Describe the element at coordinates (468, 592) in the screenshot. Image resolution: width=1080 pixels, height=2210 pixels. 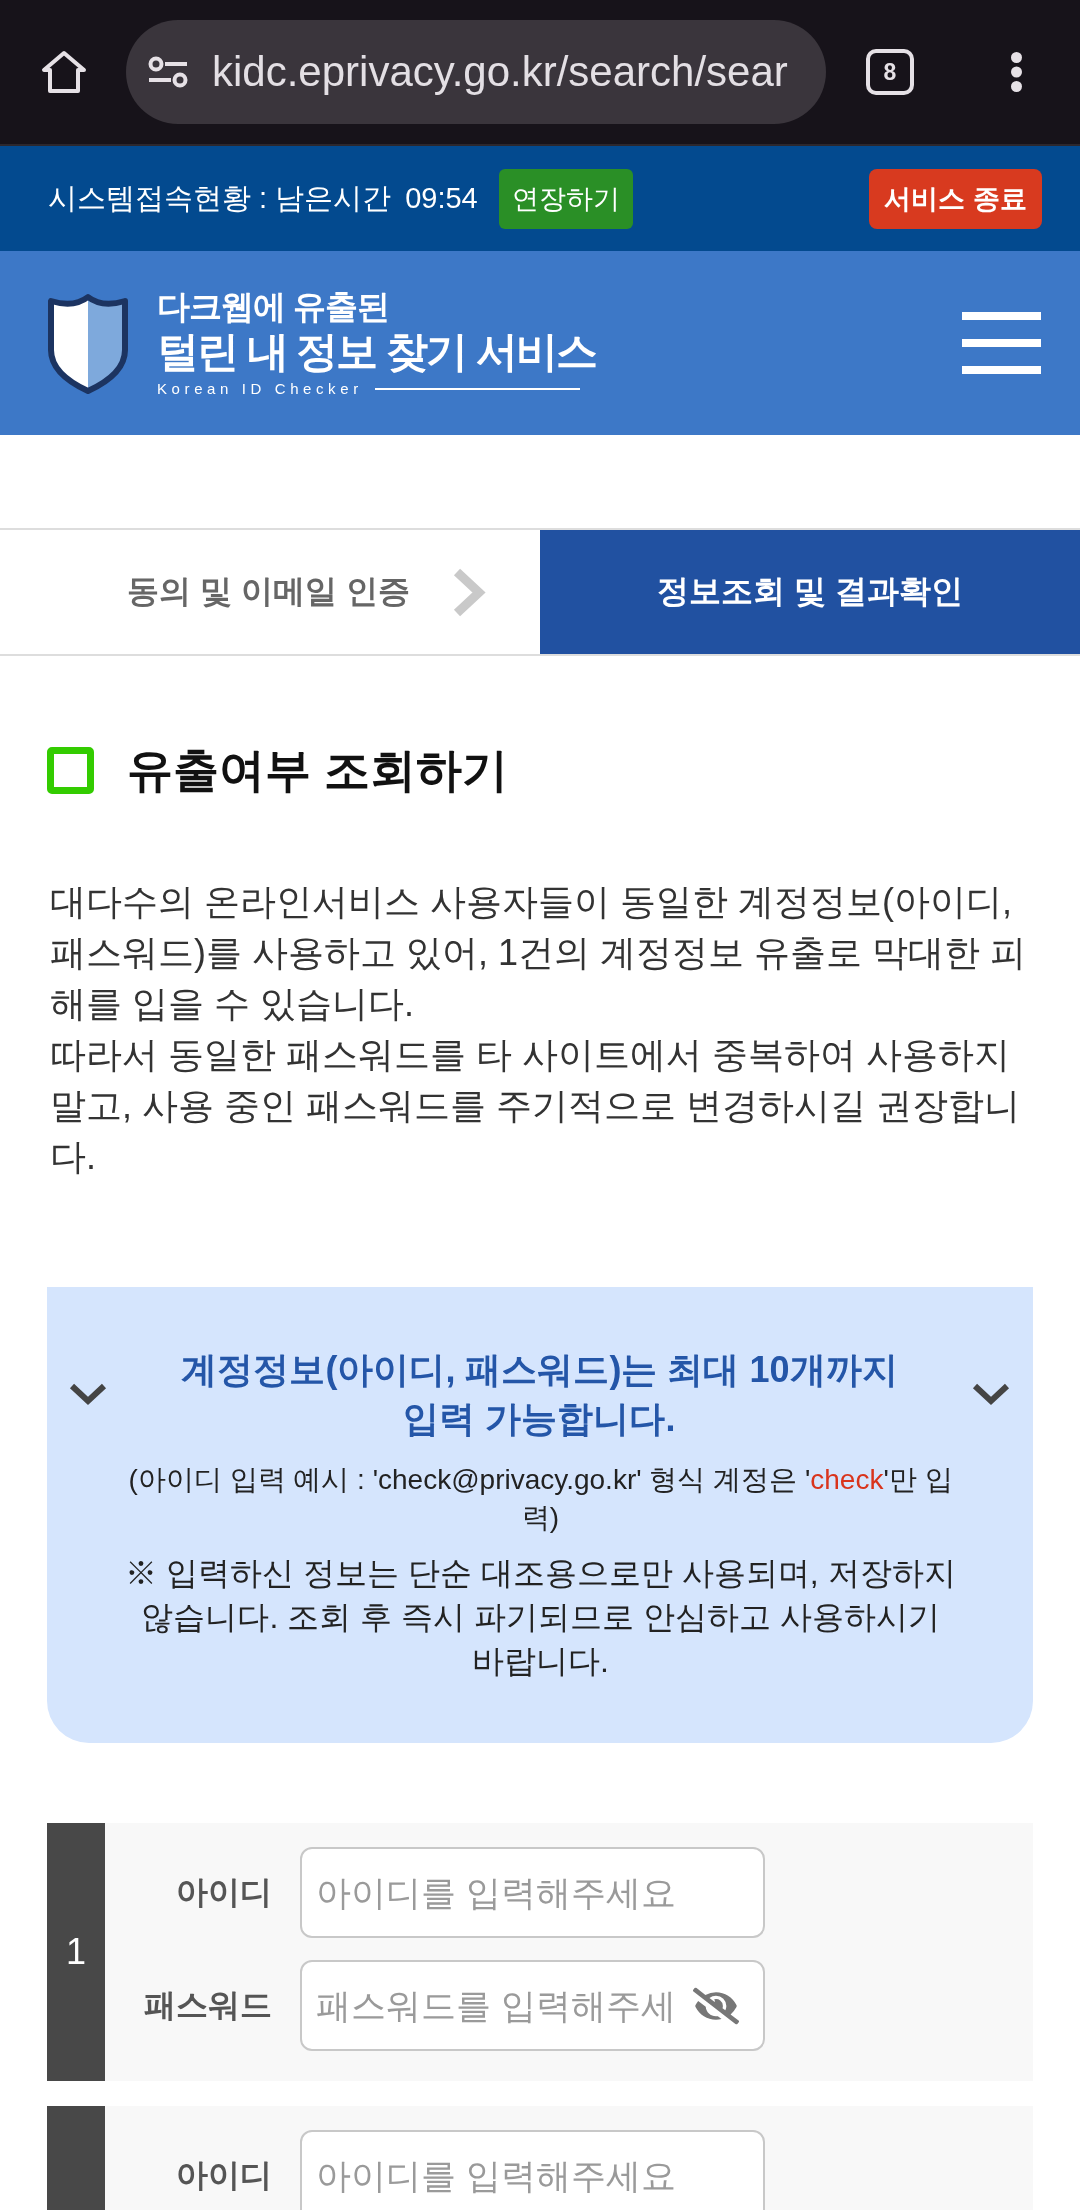
I see `chevron-right-icon` at that location.